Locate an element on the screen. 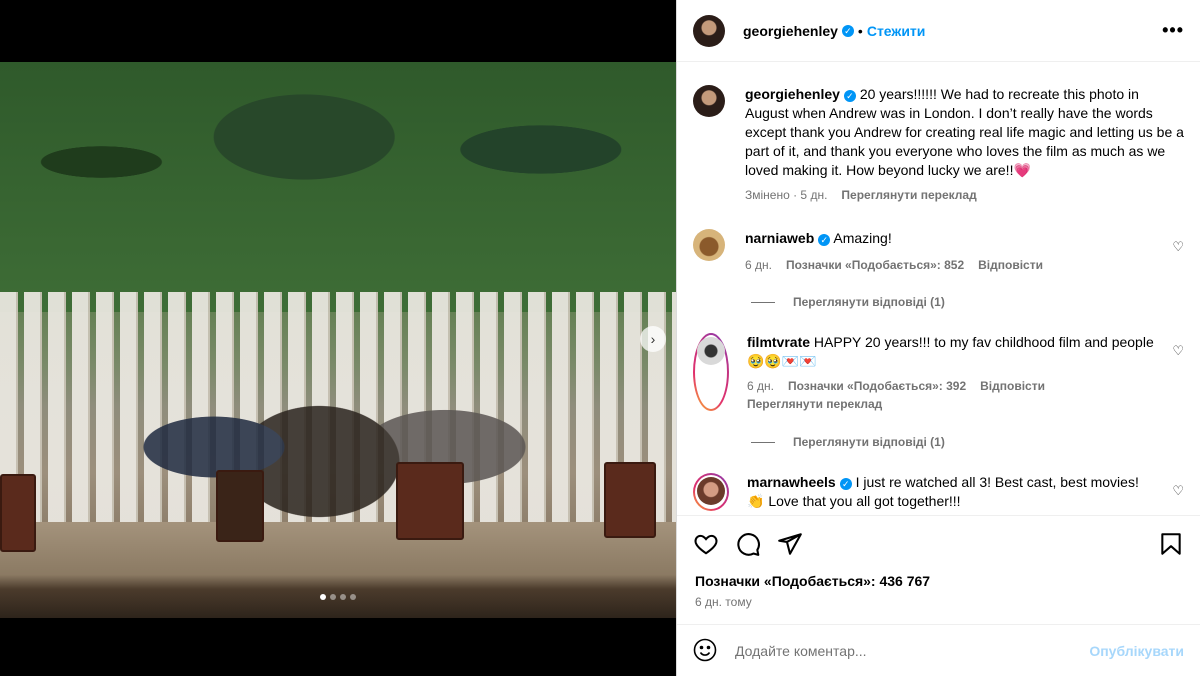 The width and height of the screenshot is (1200, 676). comment-body: Amazing! is located at coordinates (862, 238).